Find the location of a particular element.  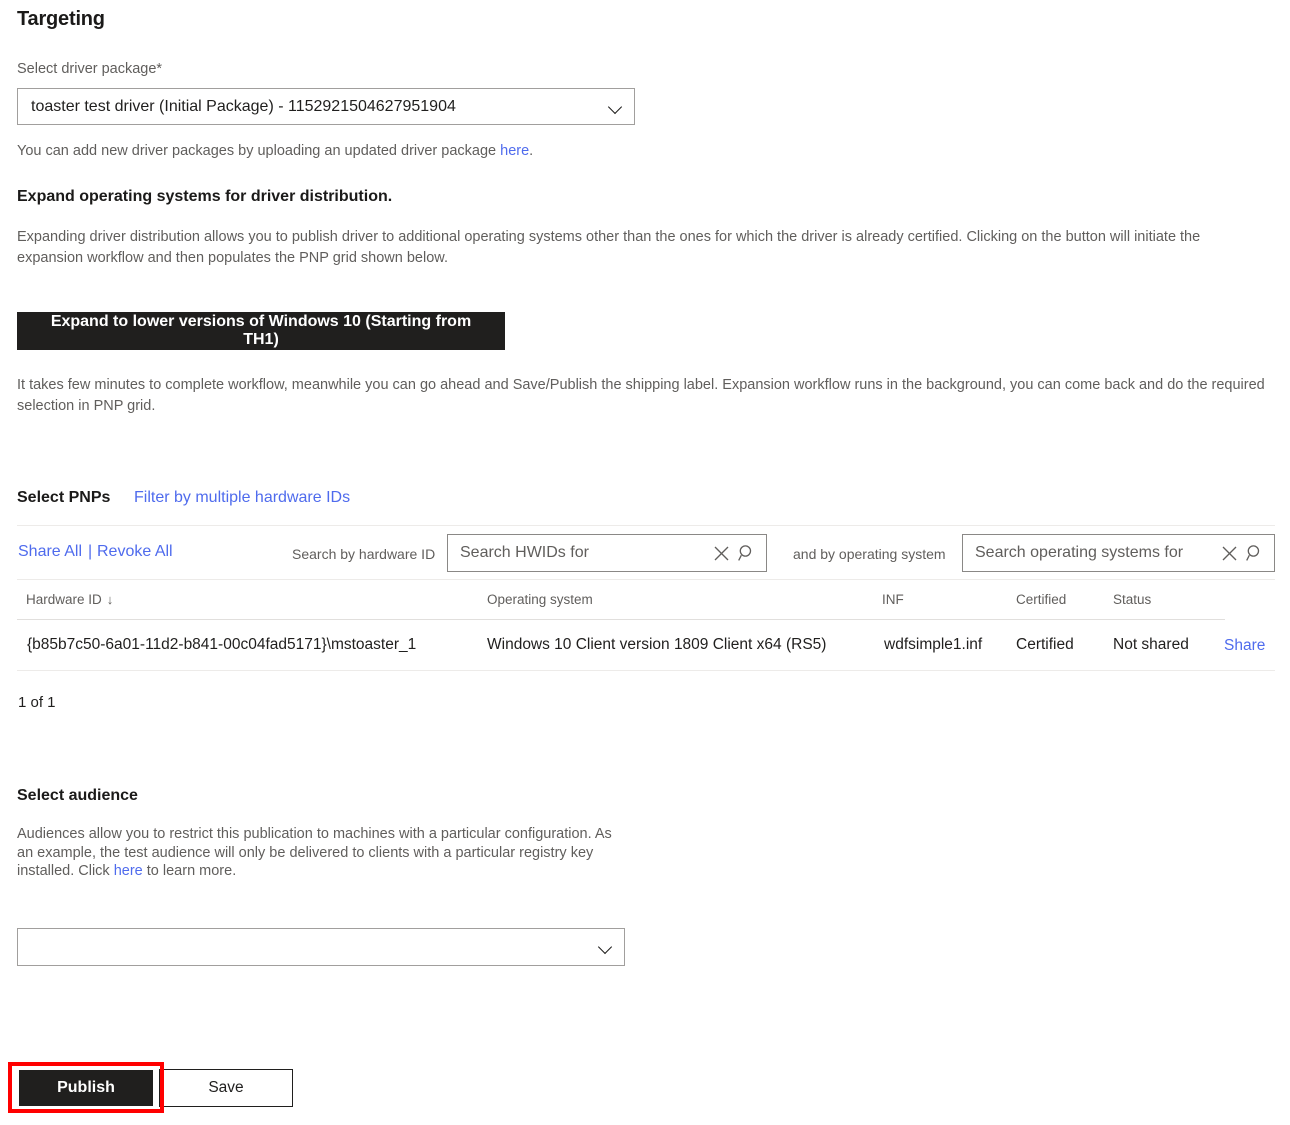

table-header-divider is located at coordinates (621, 619).